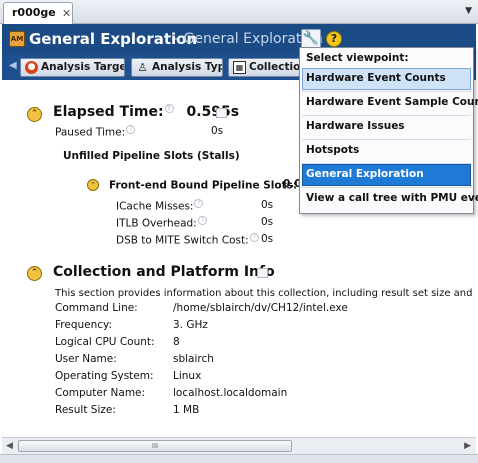  Describe the element at coordinates (83, 67) in the screenshot. I see `analysis-target-label: Analysis Target` at that location.